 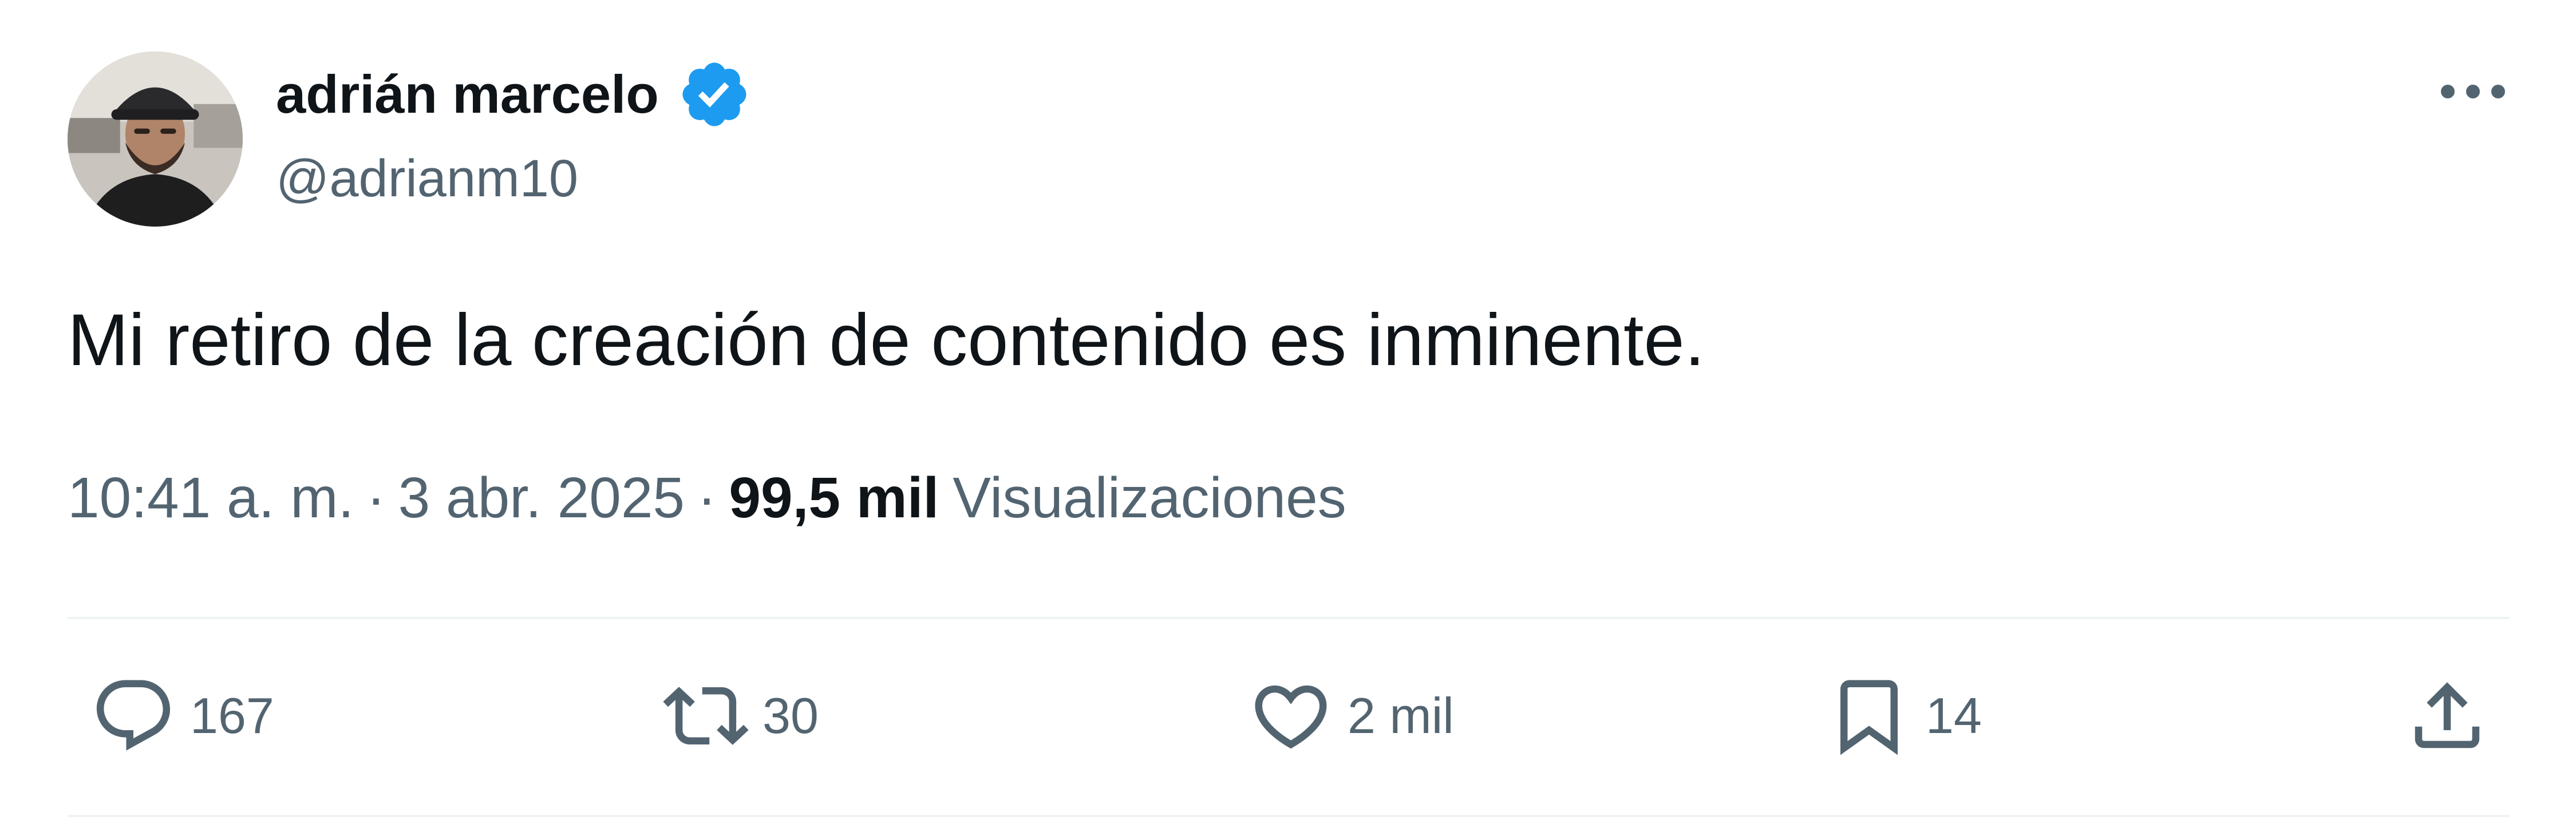 What do you see at coordinates (706, 716) in the screenshot?
I see `retweet-icon` at bounding box center [706, 716].